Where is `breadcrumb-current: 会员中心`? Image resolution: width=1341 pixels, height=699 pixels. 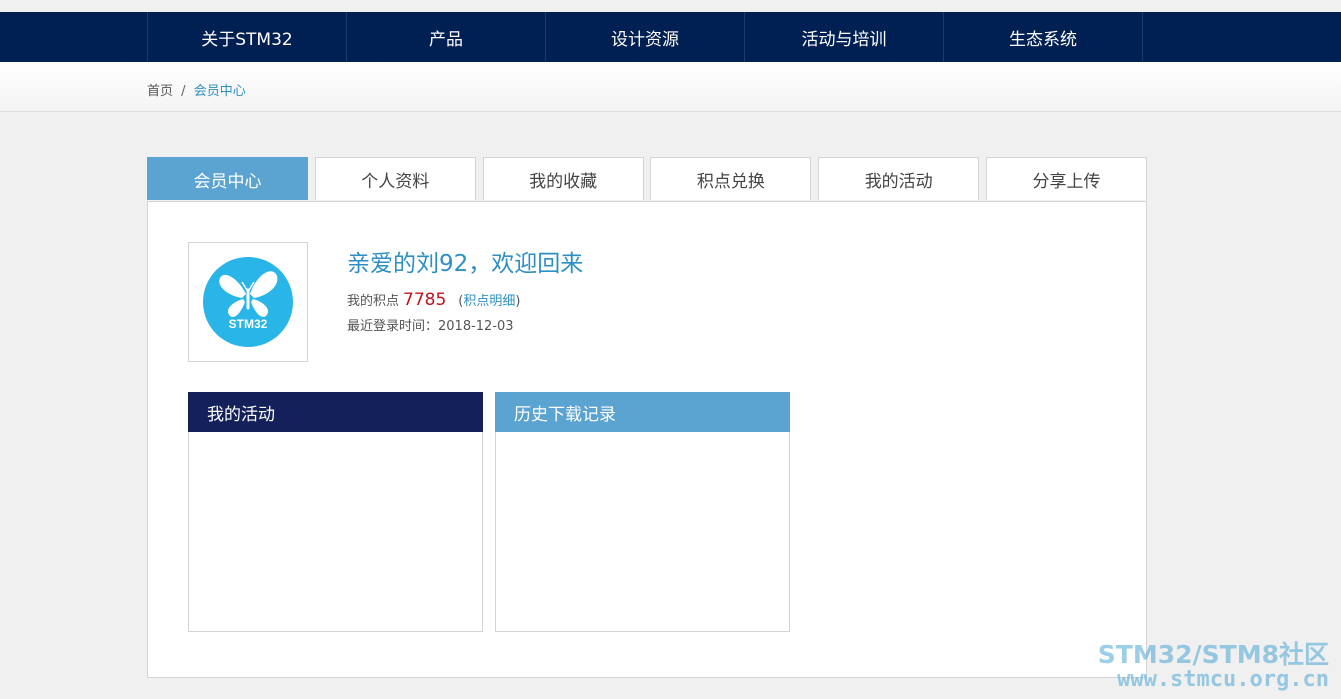
breadcrumb-current: 会员中心 is located at coordinates (220, 91).